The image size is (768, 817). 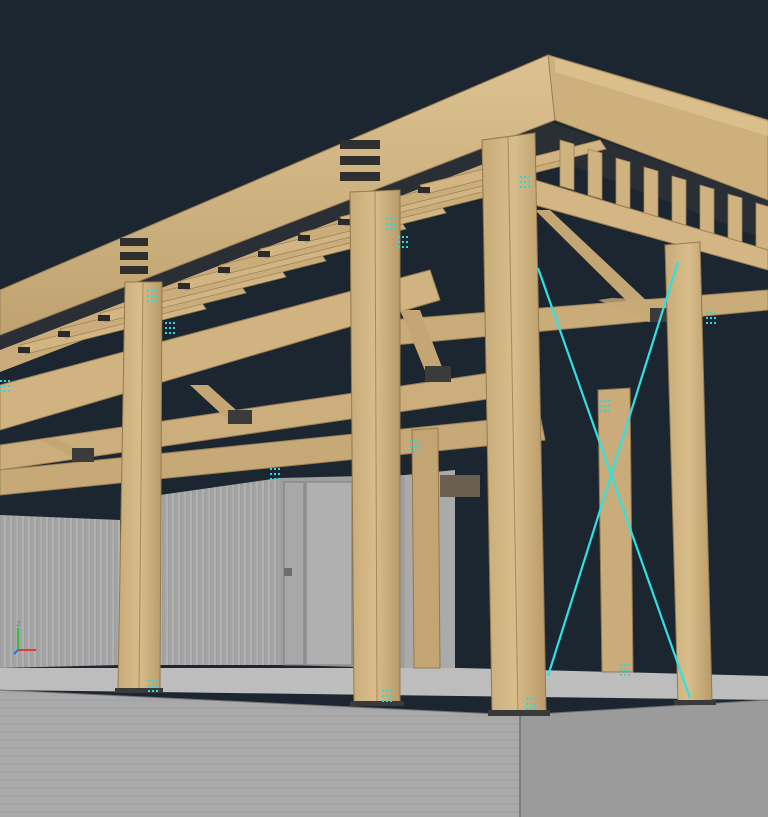 What do you see at coordinates (288, 572) in the screenshot?
I see `door-handle` at bounding box center [288, 572].